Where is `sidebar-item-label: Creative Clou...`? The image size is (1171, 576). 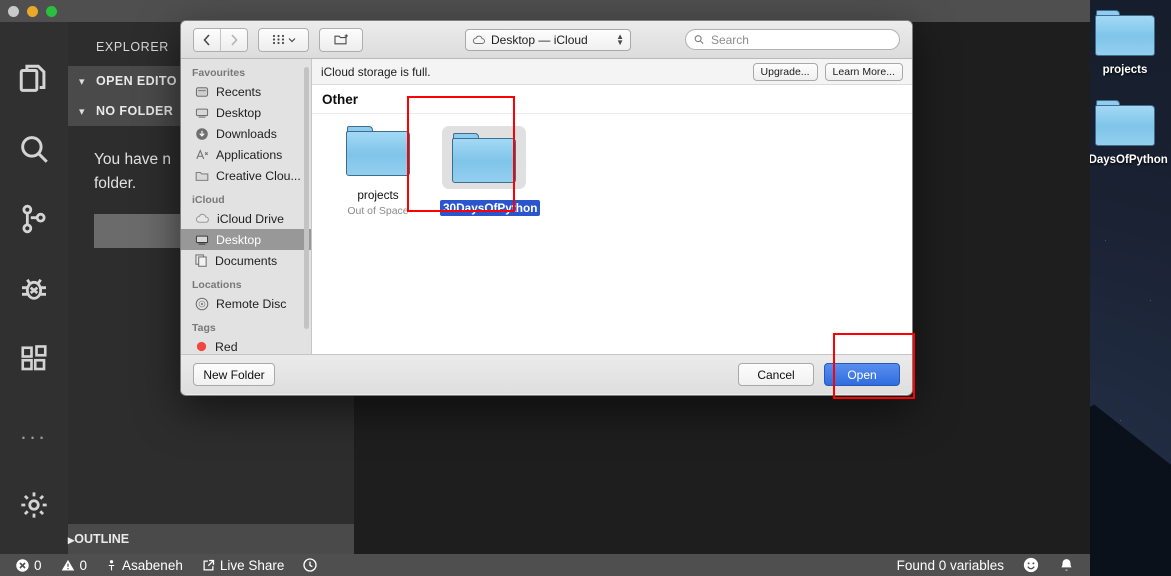 sidebar-item-label: Creative Clou... is located at coordinates (258, 175).